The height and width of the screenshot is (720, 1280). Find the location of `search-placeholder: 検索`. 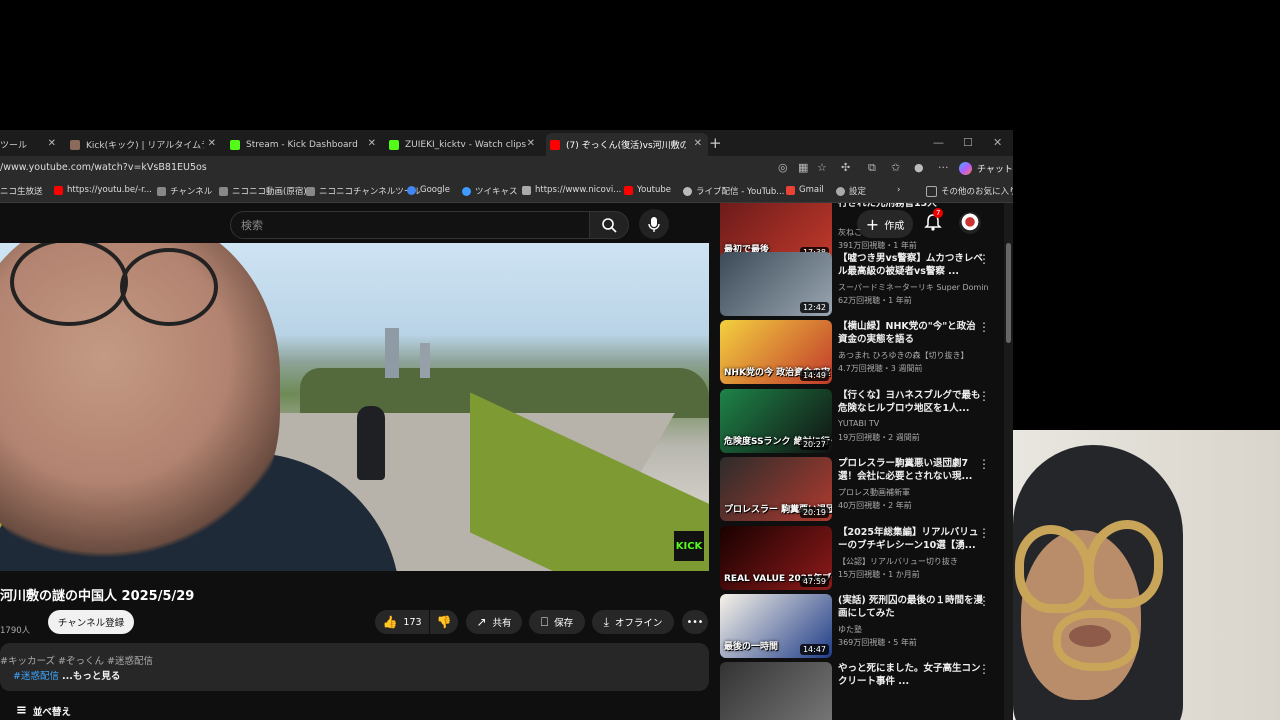

search-placeholder: 検索 is located at coordinates (252, 225).